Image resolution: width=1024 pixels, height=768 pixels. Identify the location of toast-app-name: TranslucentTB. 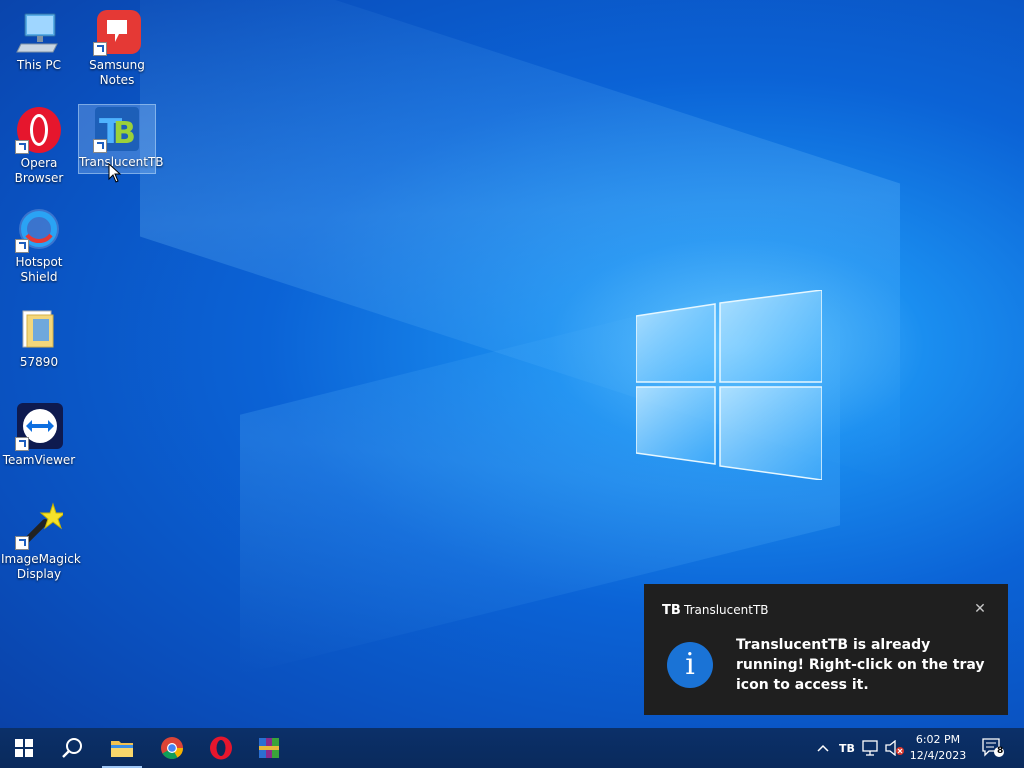
(726, 610).